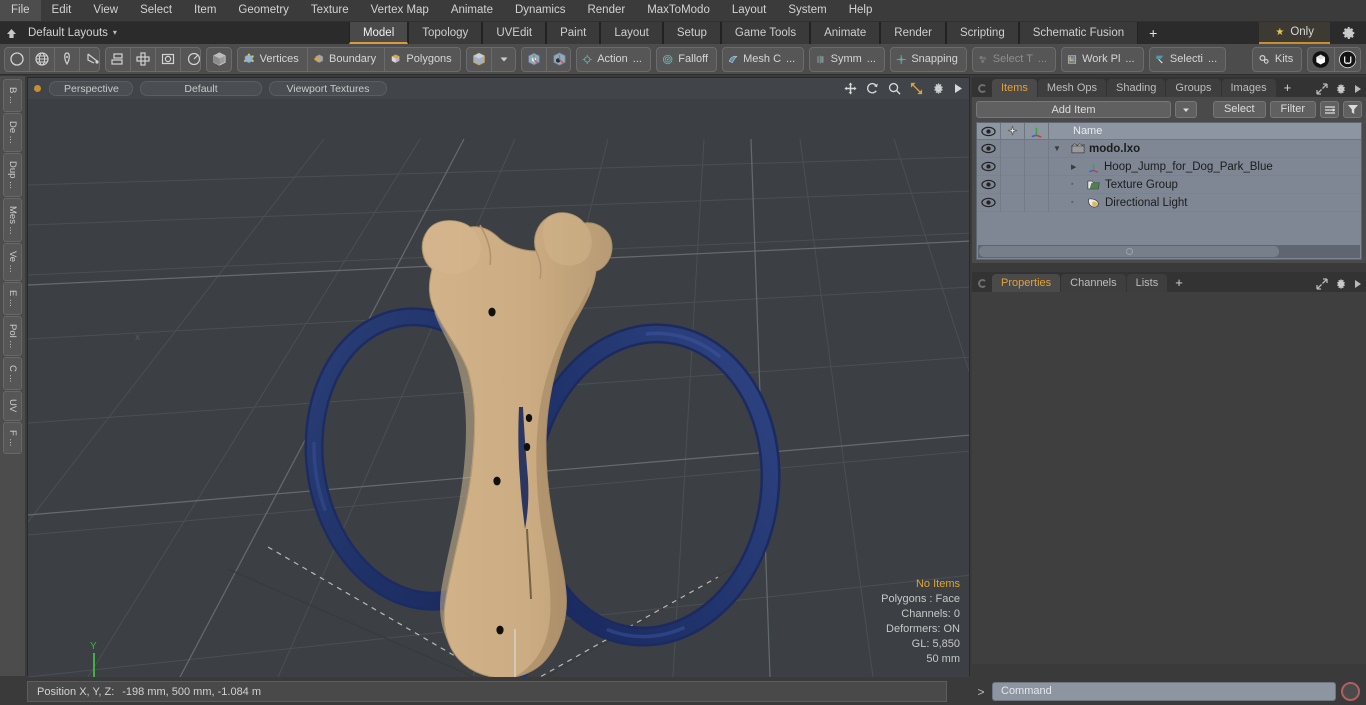 This screenshot has width=1366, height=705. What do you see at coordinates (1277, 59) in the screenshot?
I see `kits-button: Kits` at bounding box center [1277, 59].